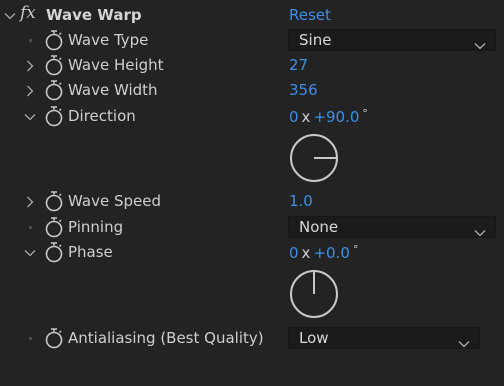 This screenshot has height=386, width=504. Describe the element at coordinates (336, 117) in the screenshot. I see `direction-degrees: +90.0` at that location.